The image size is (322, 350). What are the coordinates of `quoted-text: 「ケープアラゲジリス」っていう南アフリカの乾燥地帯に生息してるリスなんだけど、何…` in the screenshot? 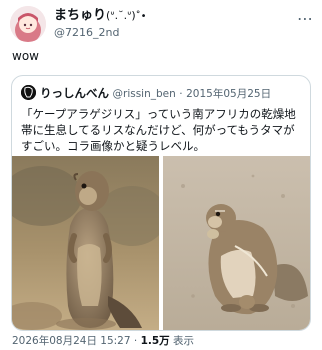 It's located at (158, 130).